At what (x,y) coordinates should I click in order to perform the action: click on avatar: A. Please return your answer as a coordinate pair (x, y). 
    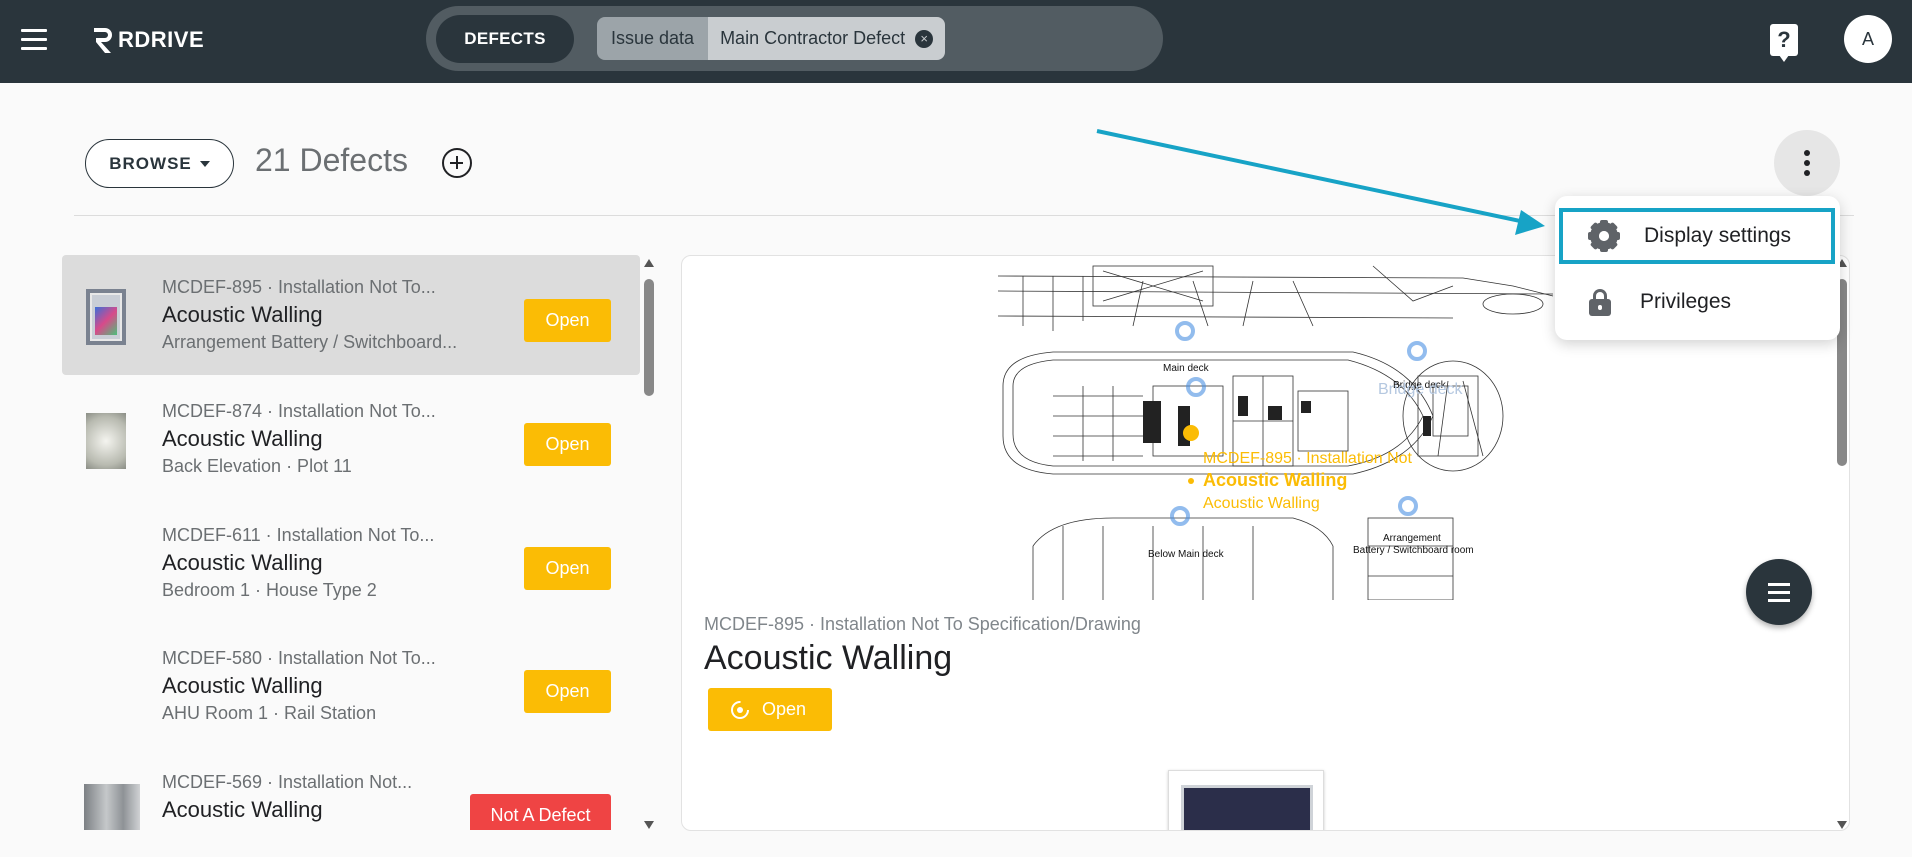
    Looking at the image, I should click on (1868, 39).